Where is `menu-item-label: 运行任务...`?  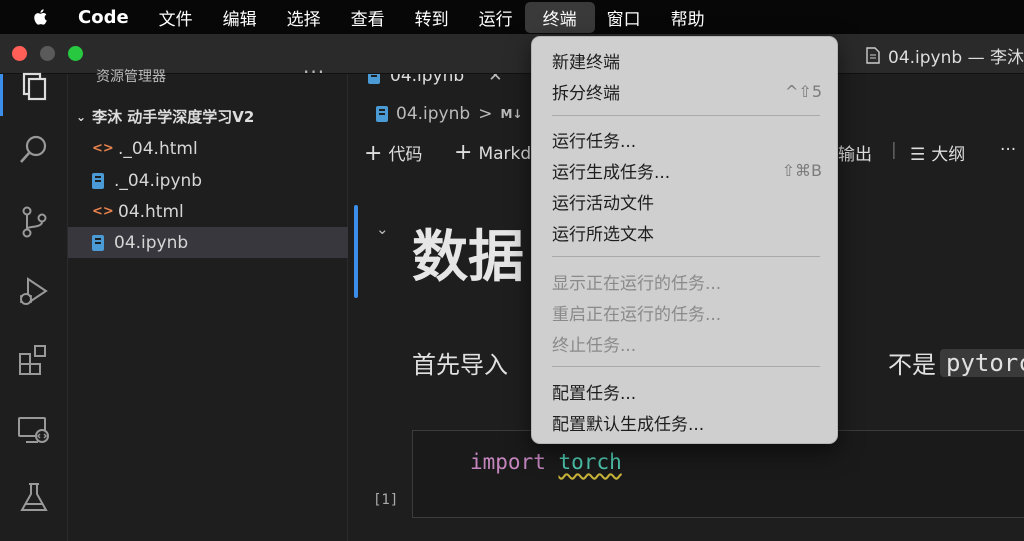 menu-item-label: 运行任务... is located at coordinates (594, 141).